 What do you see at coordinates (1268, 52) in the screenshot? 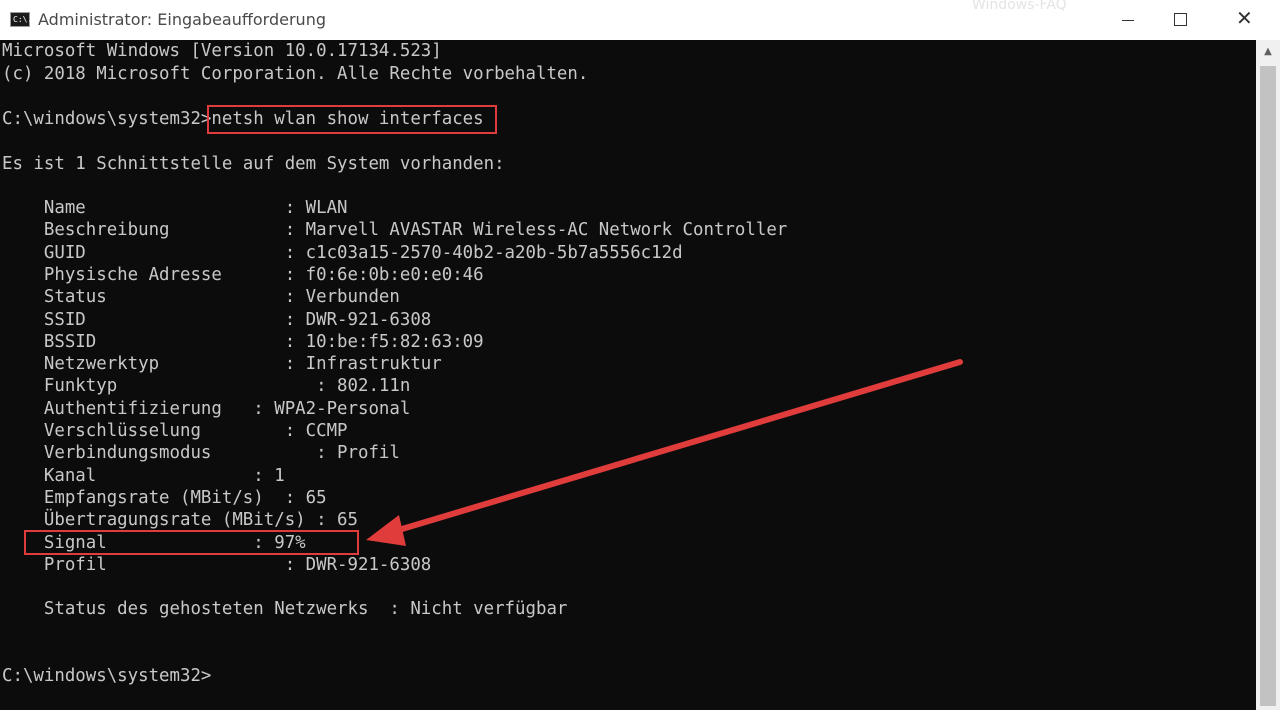
I see `scroll-up-icon: ▲` at bounding box center [1268, 52].